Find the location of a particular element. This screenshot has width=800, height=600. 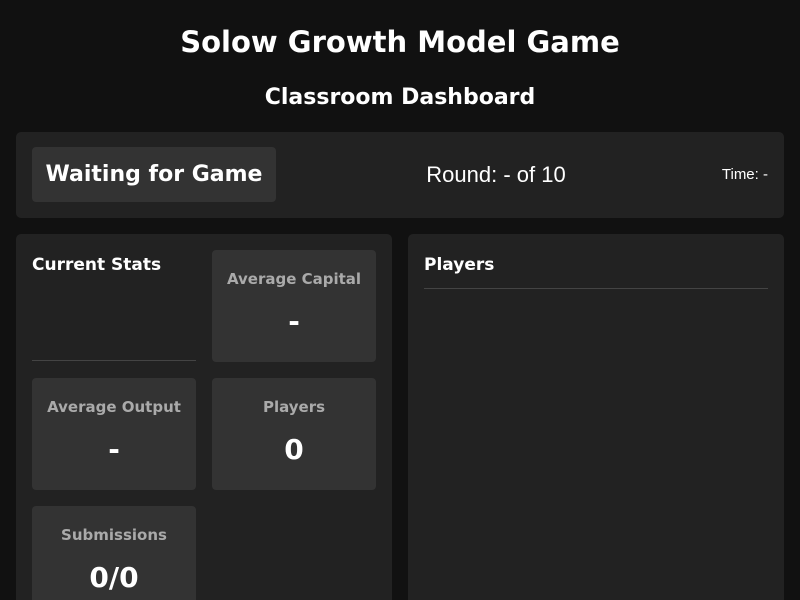

players-heading: Players is located at coordinates (459, 265).